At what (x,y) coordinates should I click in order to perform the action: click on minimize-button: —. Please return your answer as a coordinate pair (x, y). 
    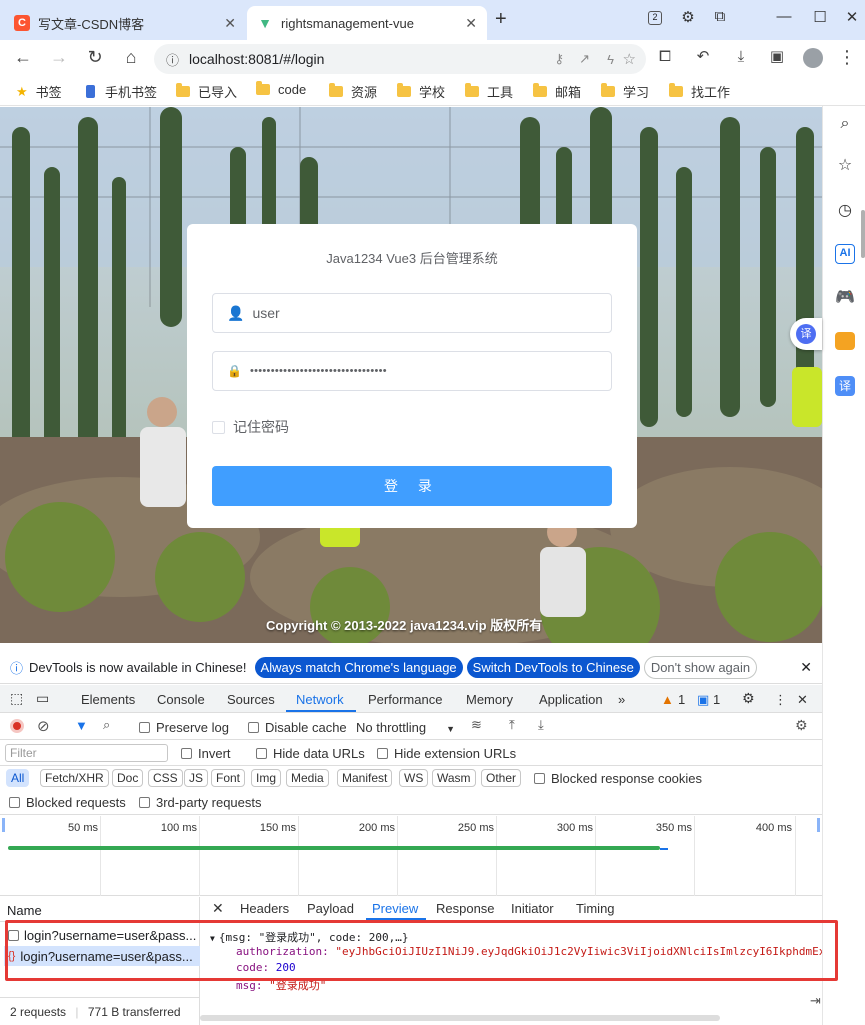
    Looking at the image, I should click on (784, 16).